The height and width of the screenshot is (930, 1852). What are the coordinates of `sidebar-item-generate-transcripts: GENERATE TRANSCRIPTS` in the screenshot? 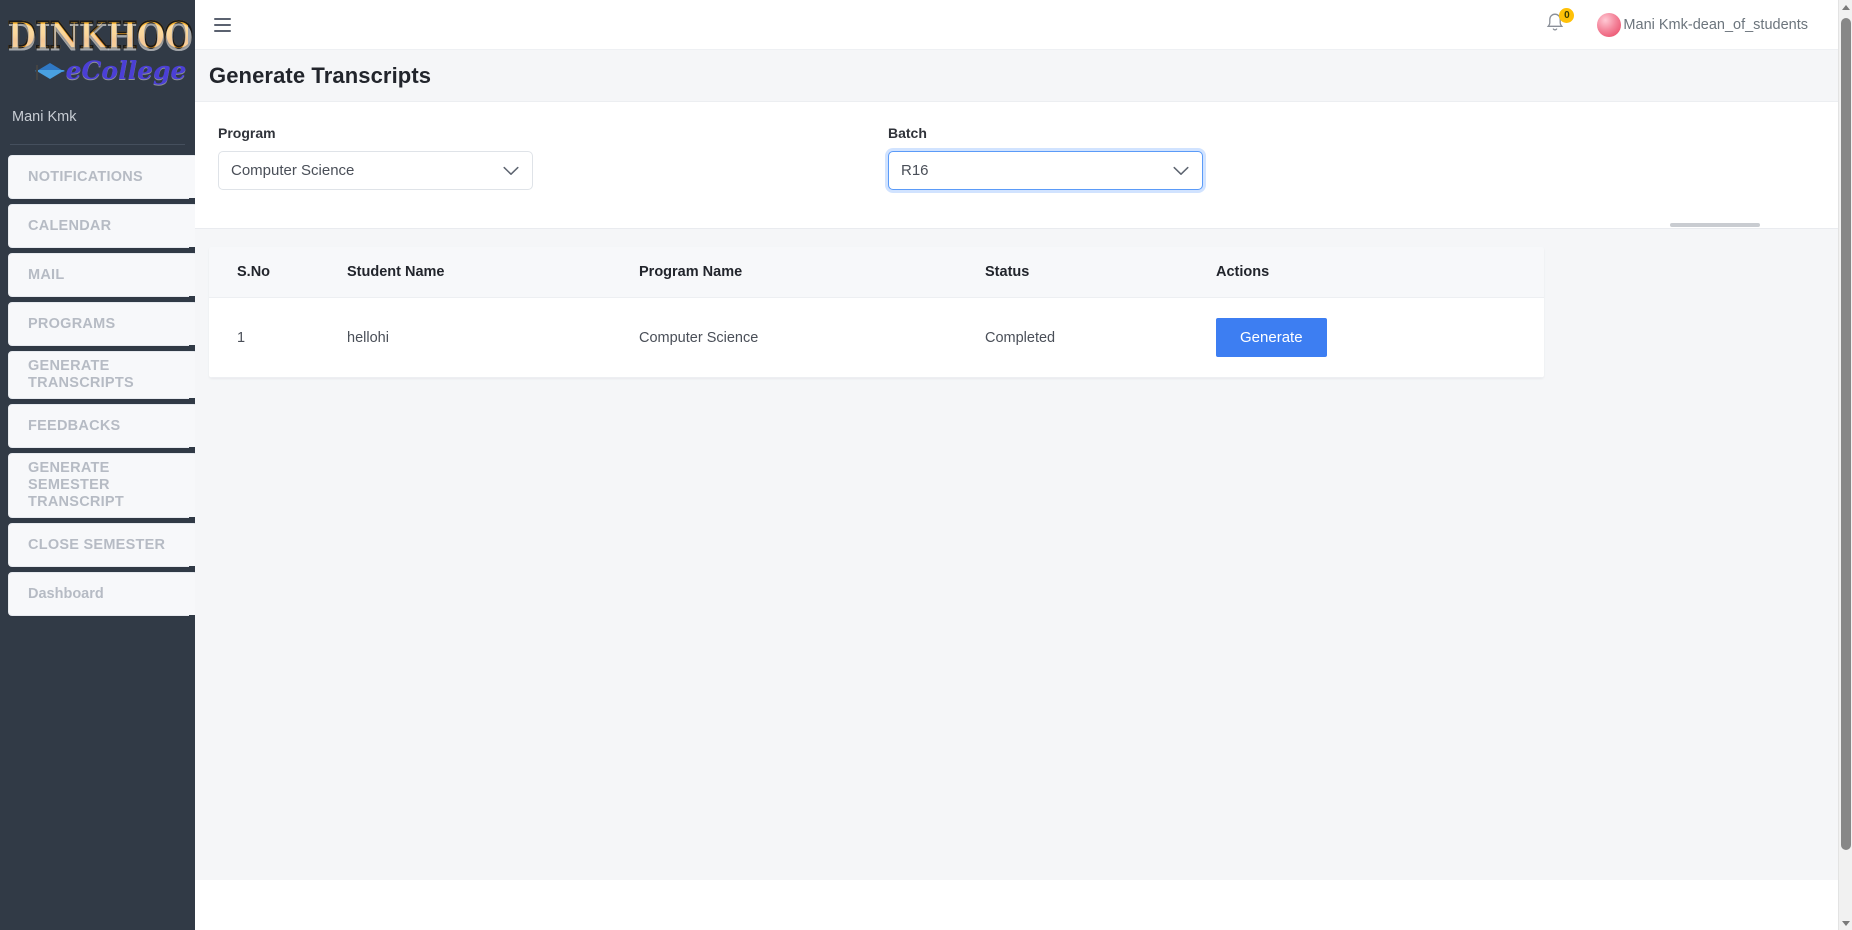 It's located at (101, 377).